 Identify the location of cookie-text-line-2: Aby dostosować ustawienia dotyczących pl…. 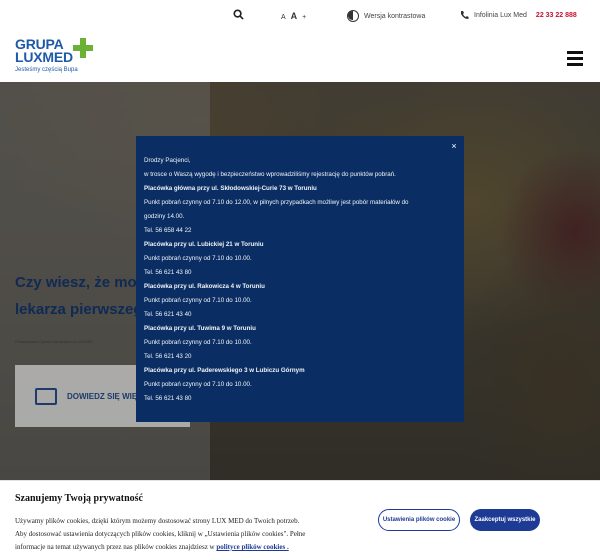
(160, 534).